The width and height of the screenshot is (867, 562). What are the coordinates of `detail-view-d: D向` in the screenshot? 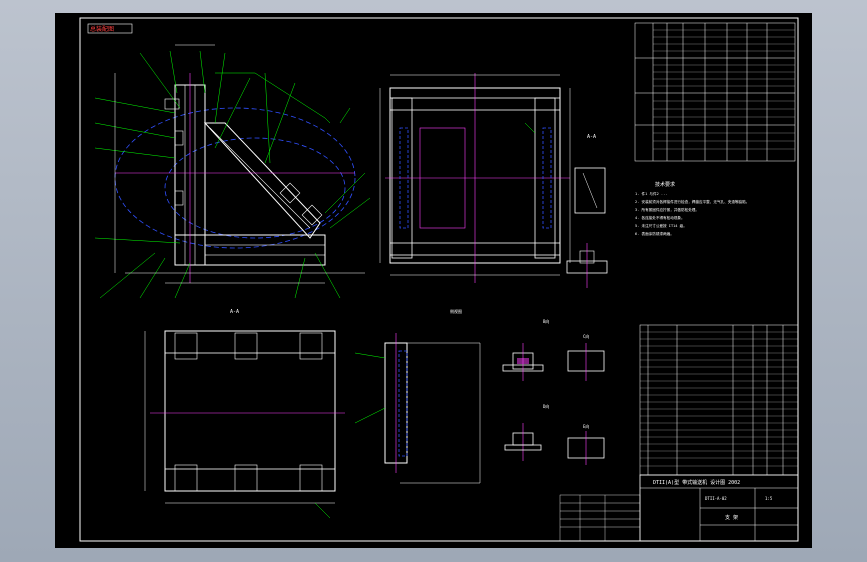 It's located at (526, 432).